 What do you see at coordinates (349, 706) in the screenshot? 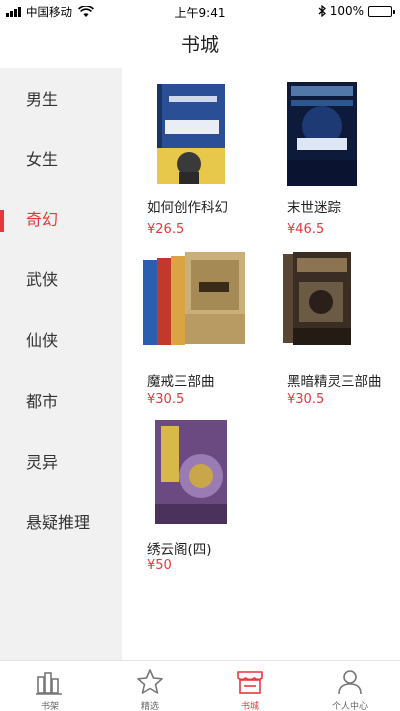
I see `tab-label: 个人中心` at bounding box center [349, 706].